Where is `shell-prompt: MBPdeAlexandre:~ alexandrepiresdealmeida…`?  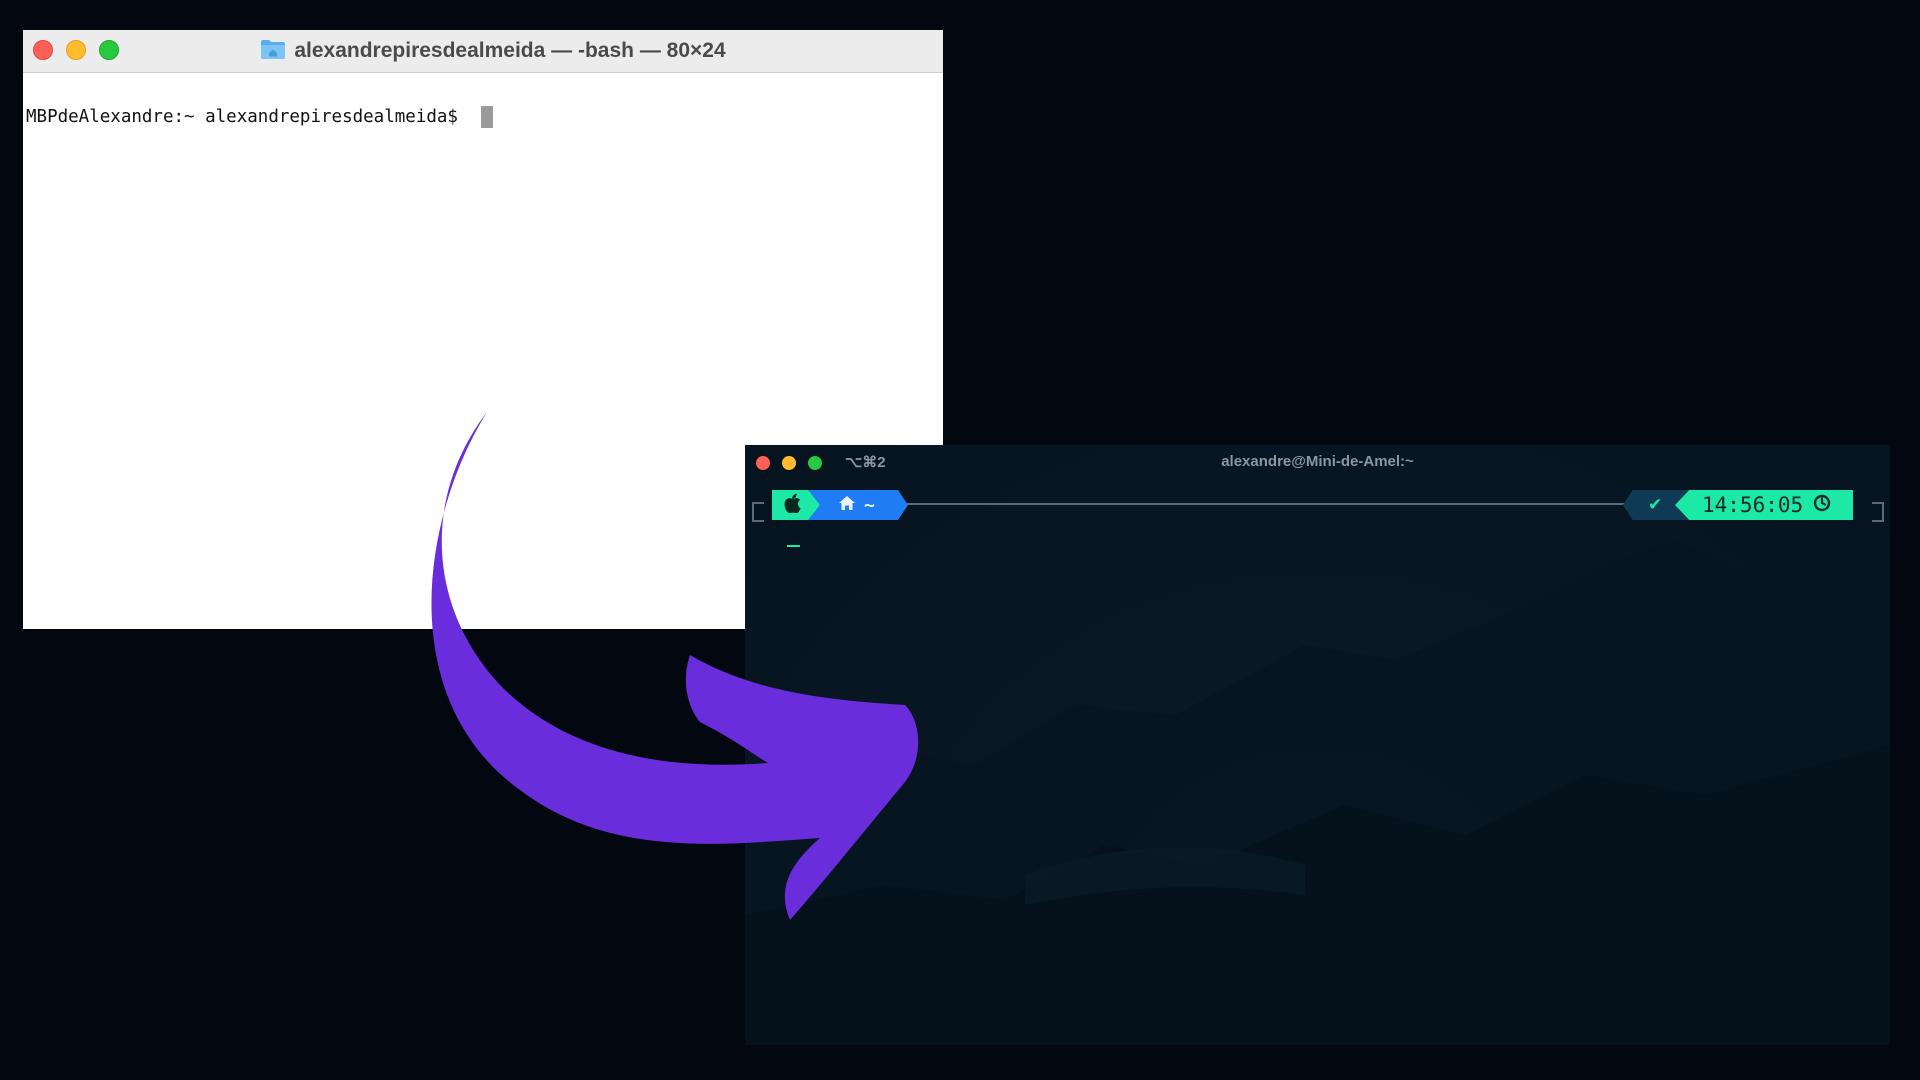
shell-prompt: MBPdeAlexandre:~ alexandrepiresdealmeida… is located at coordinates (247, 117).